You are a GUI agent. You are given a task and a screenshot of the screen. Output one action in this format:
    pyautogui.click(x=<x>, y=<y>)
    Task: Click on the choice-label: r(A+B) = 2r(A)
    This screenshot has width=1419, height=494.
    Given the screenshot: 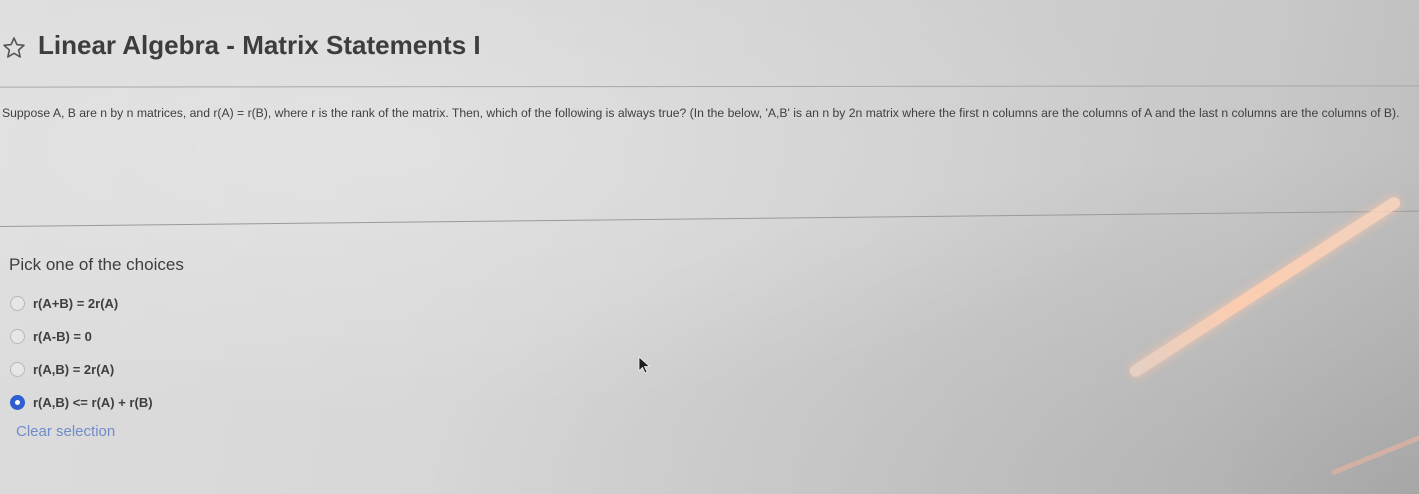 What is the action you would take?
    pyautogui.click(x=76, y=303)
    